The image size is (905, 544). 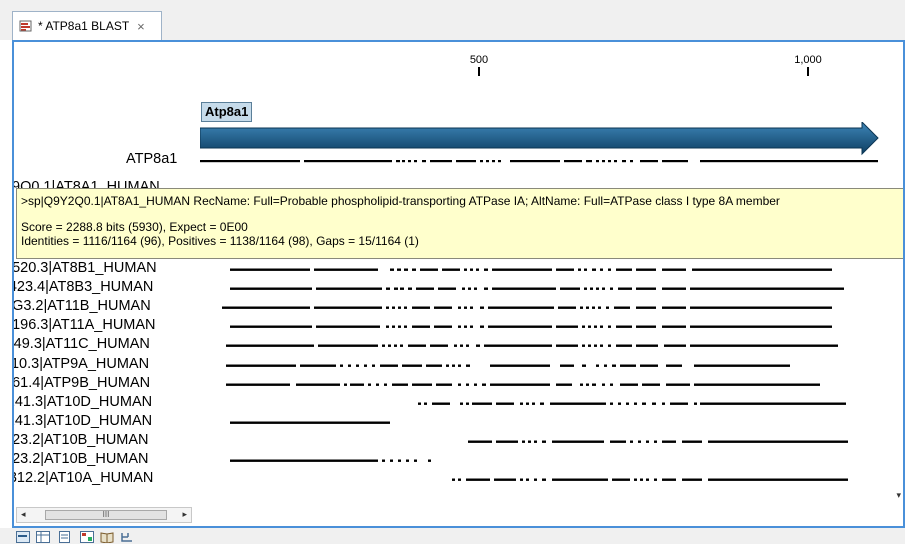 I want to click on feature-label: Atp8a1, so click(x=227, y=112).